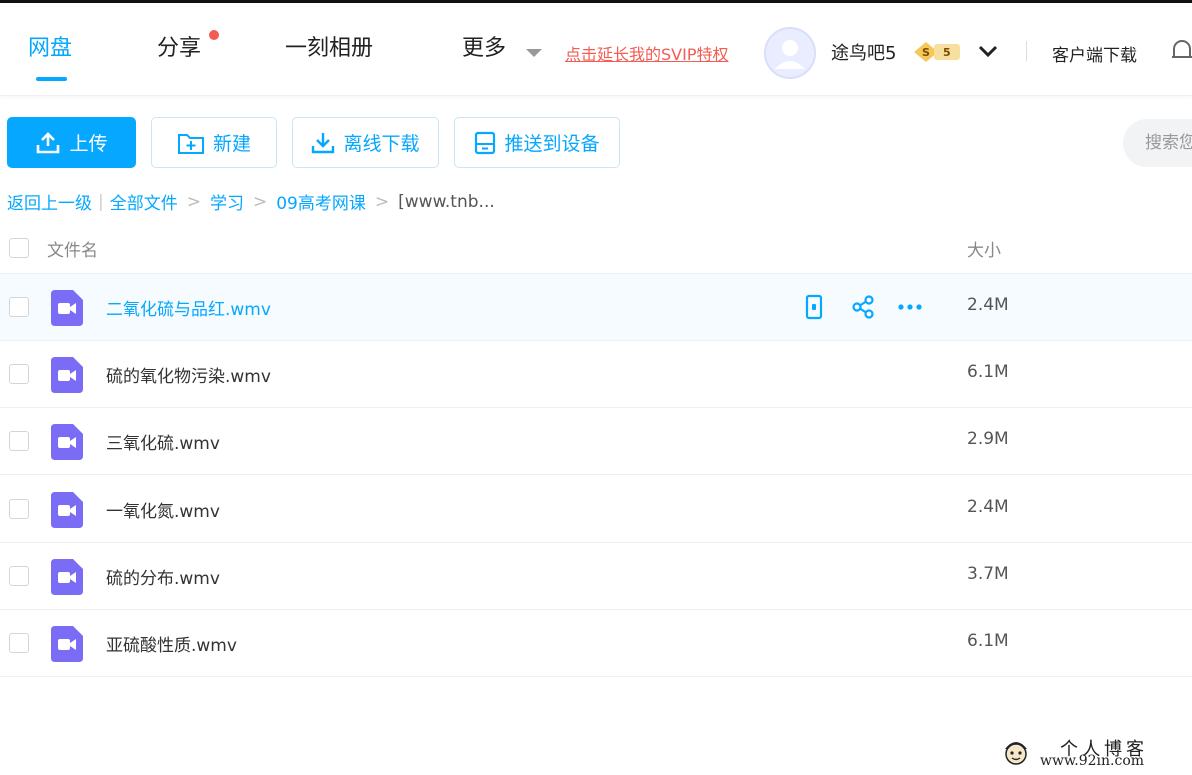  I want to click on column-header-name: 文件名, so click(72, 248).